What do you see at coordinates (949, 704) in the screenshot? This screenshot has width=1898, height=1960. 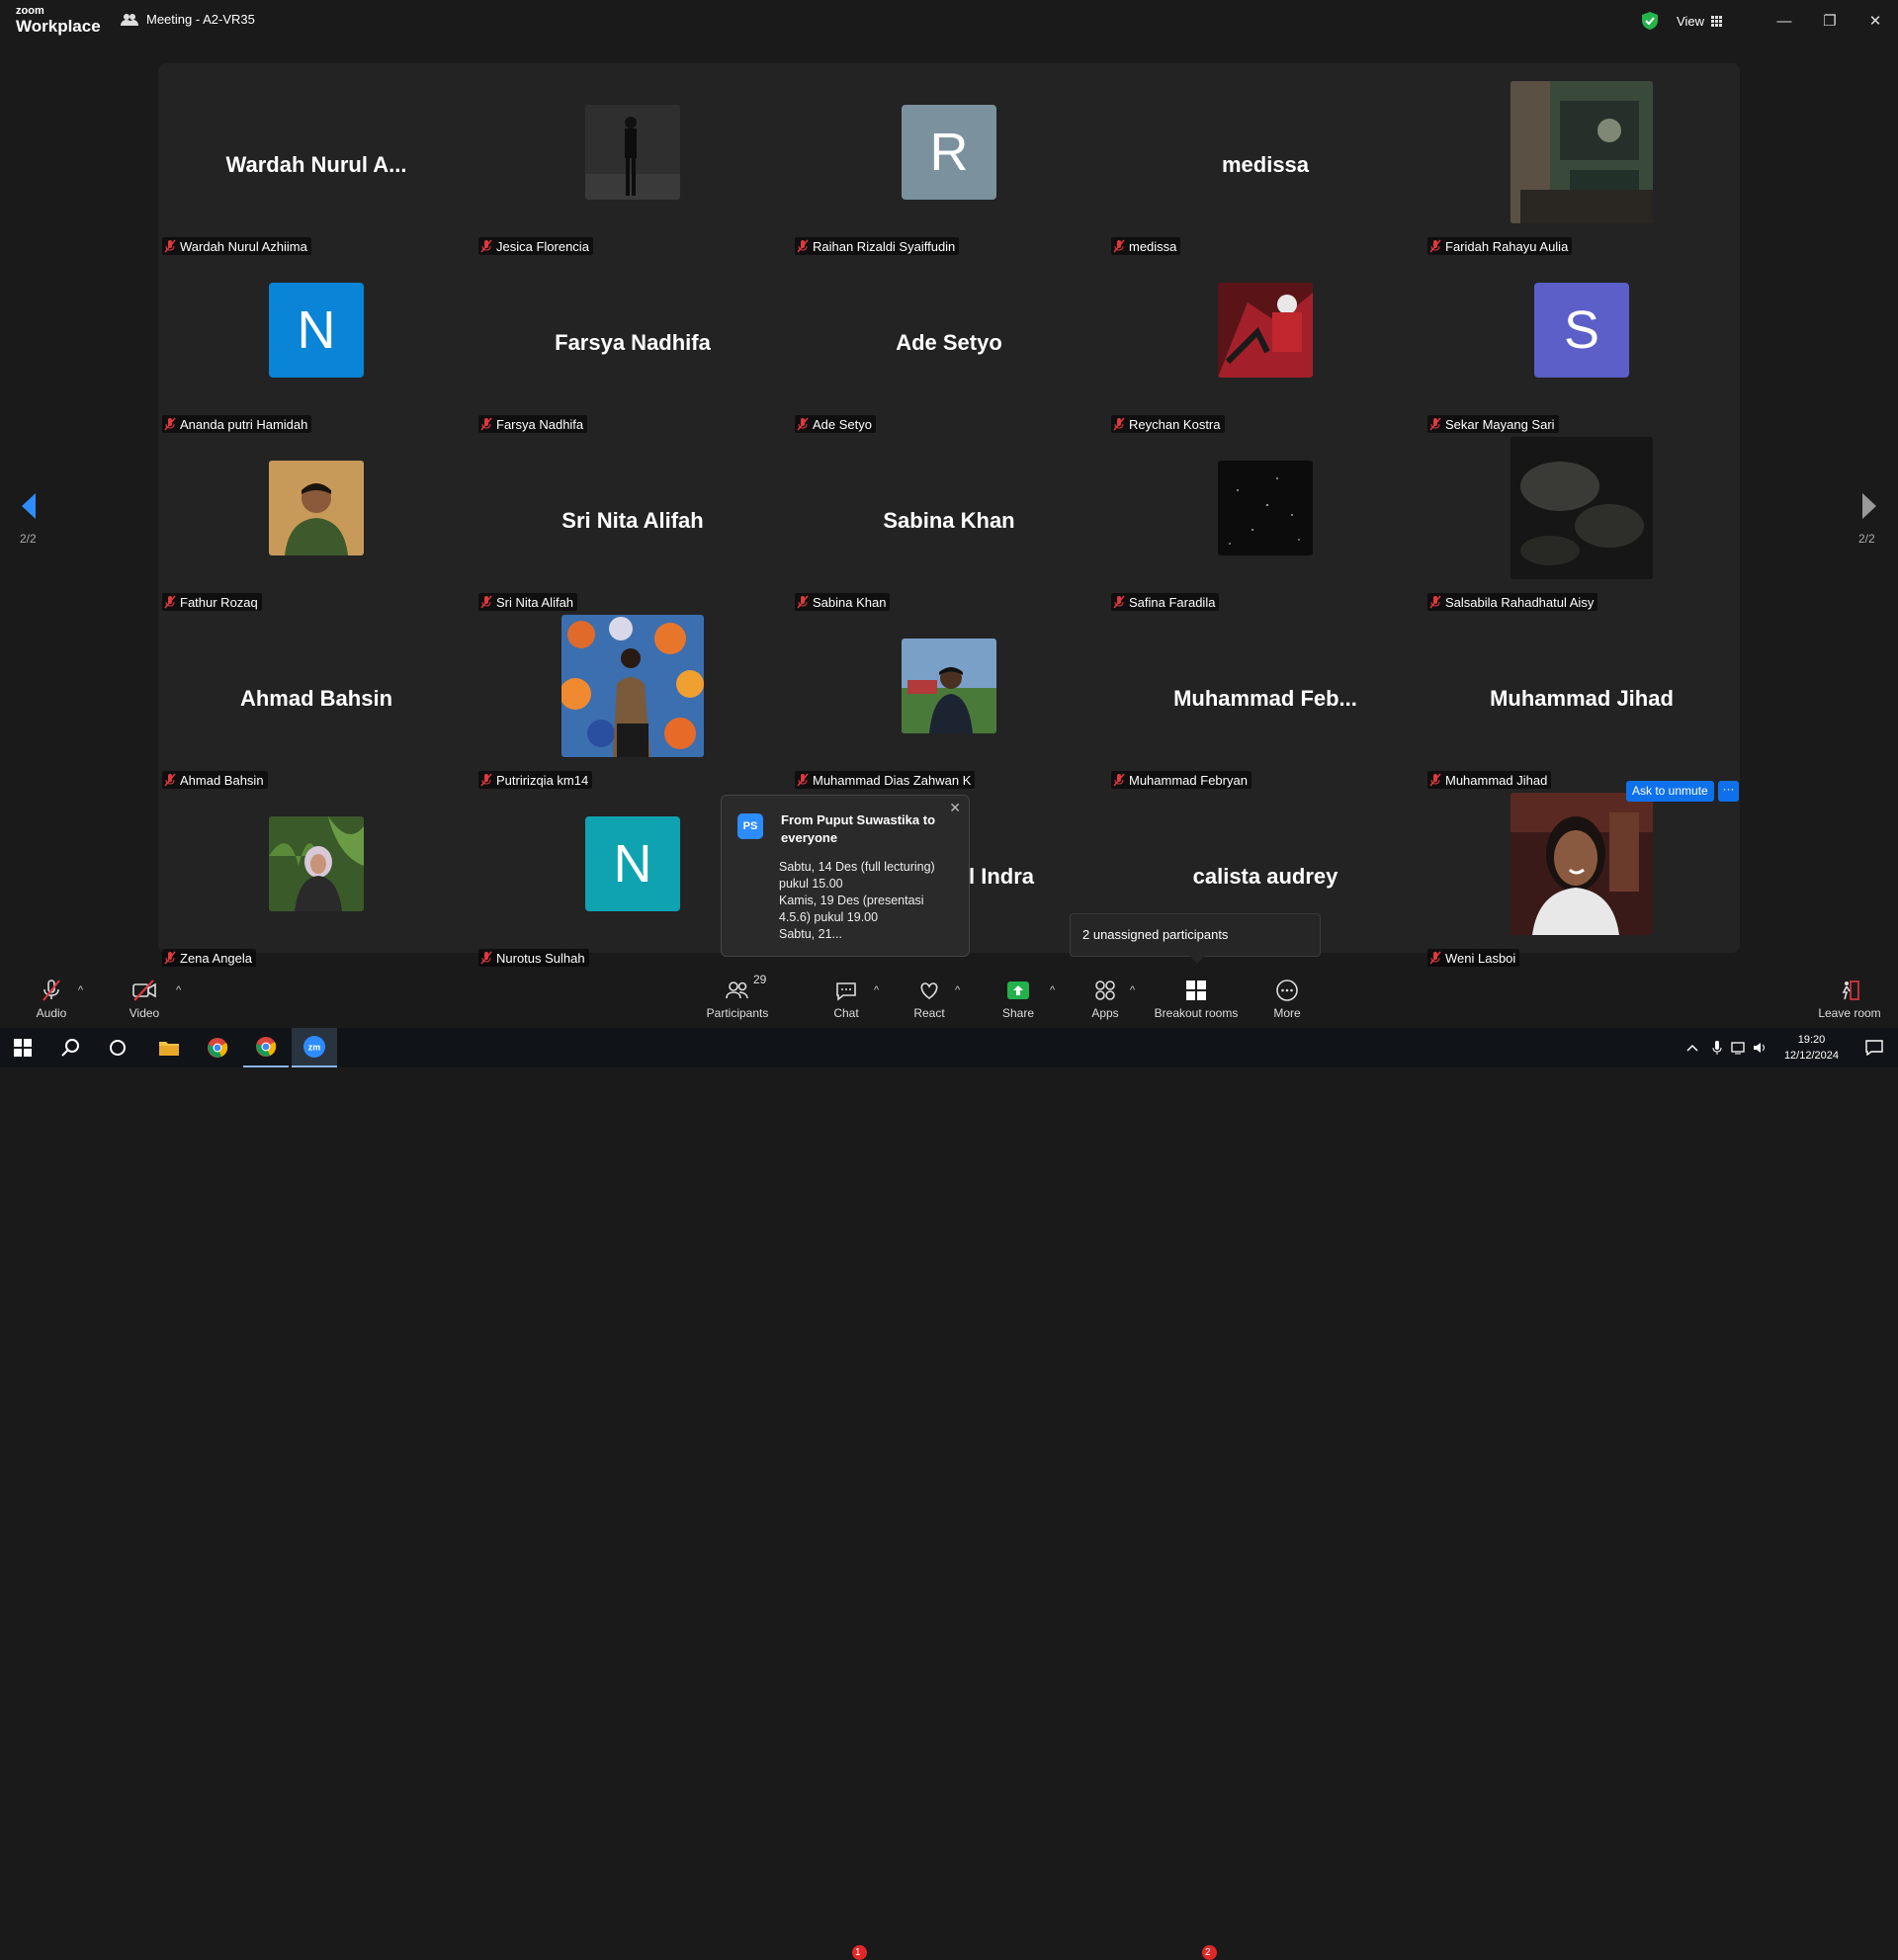 I see `participant-tile: Muhammad Dias Zahwan K` at bounding box center [949, 704].